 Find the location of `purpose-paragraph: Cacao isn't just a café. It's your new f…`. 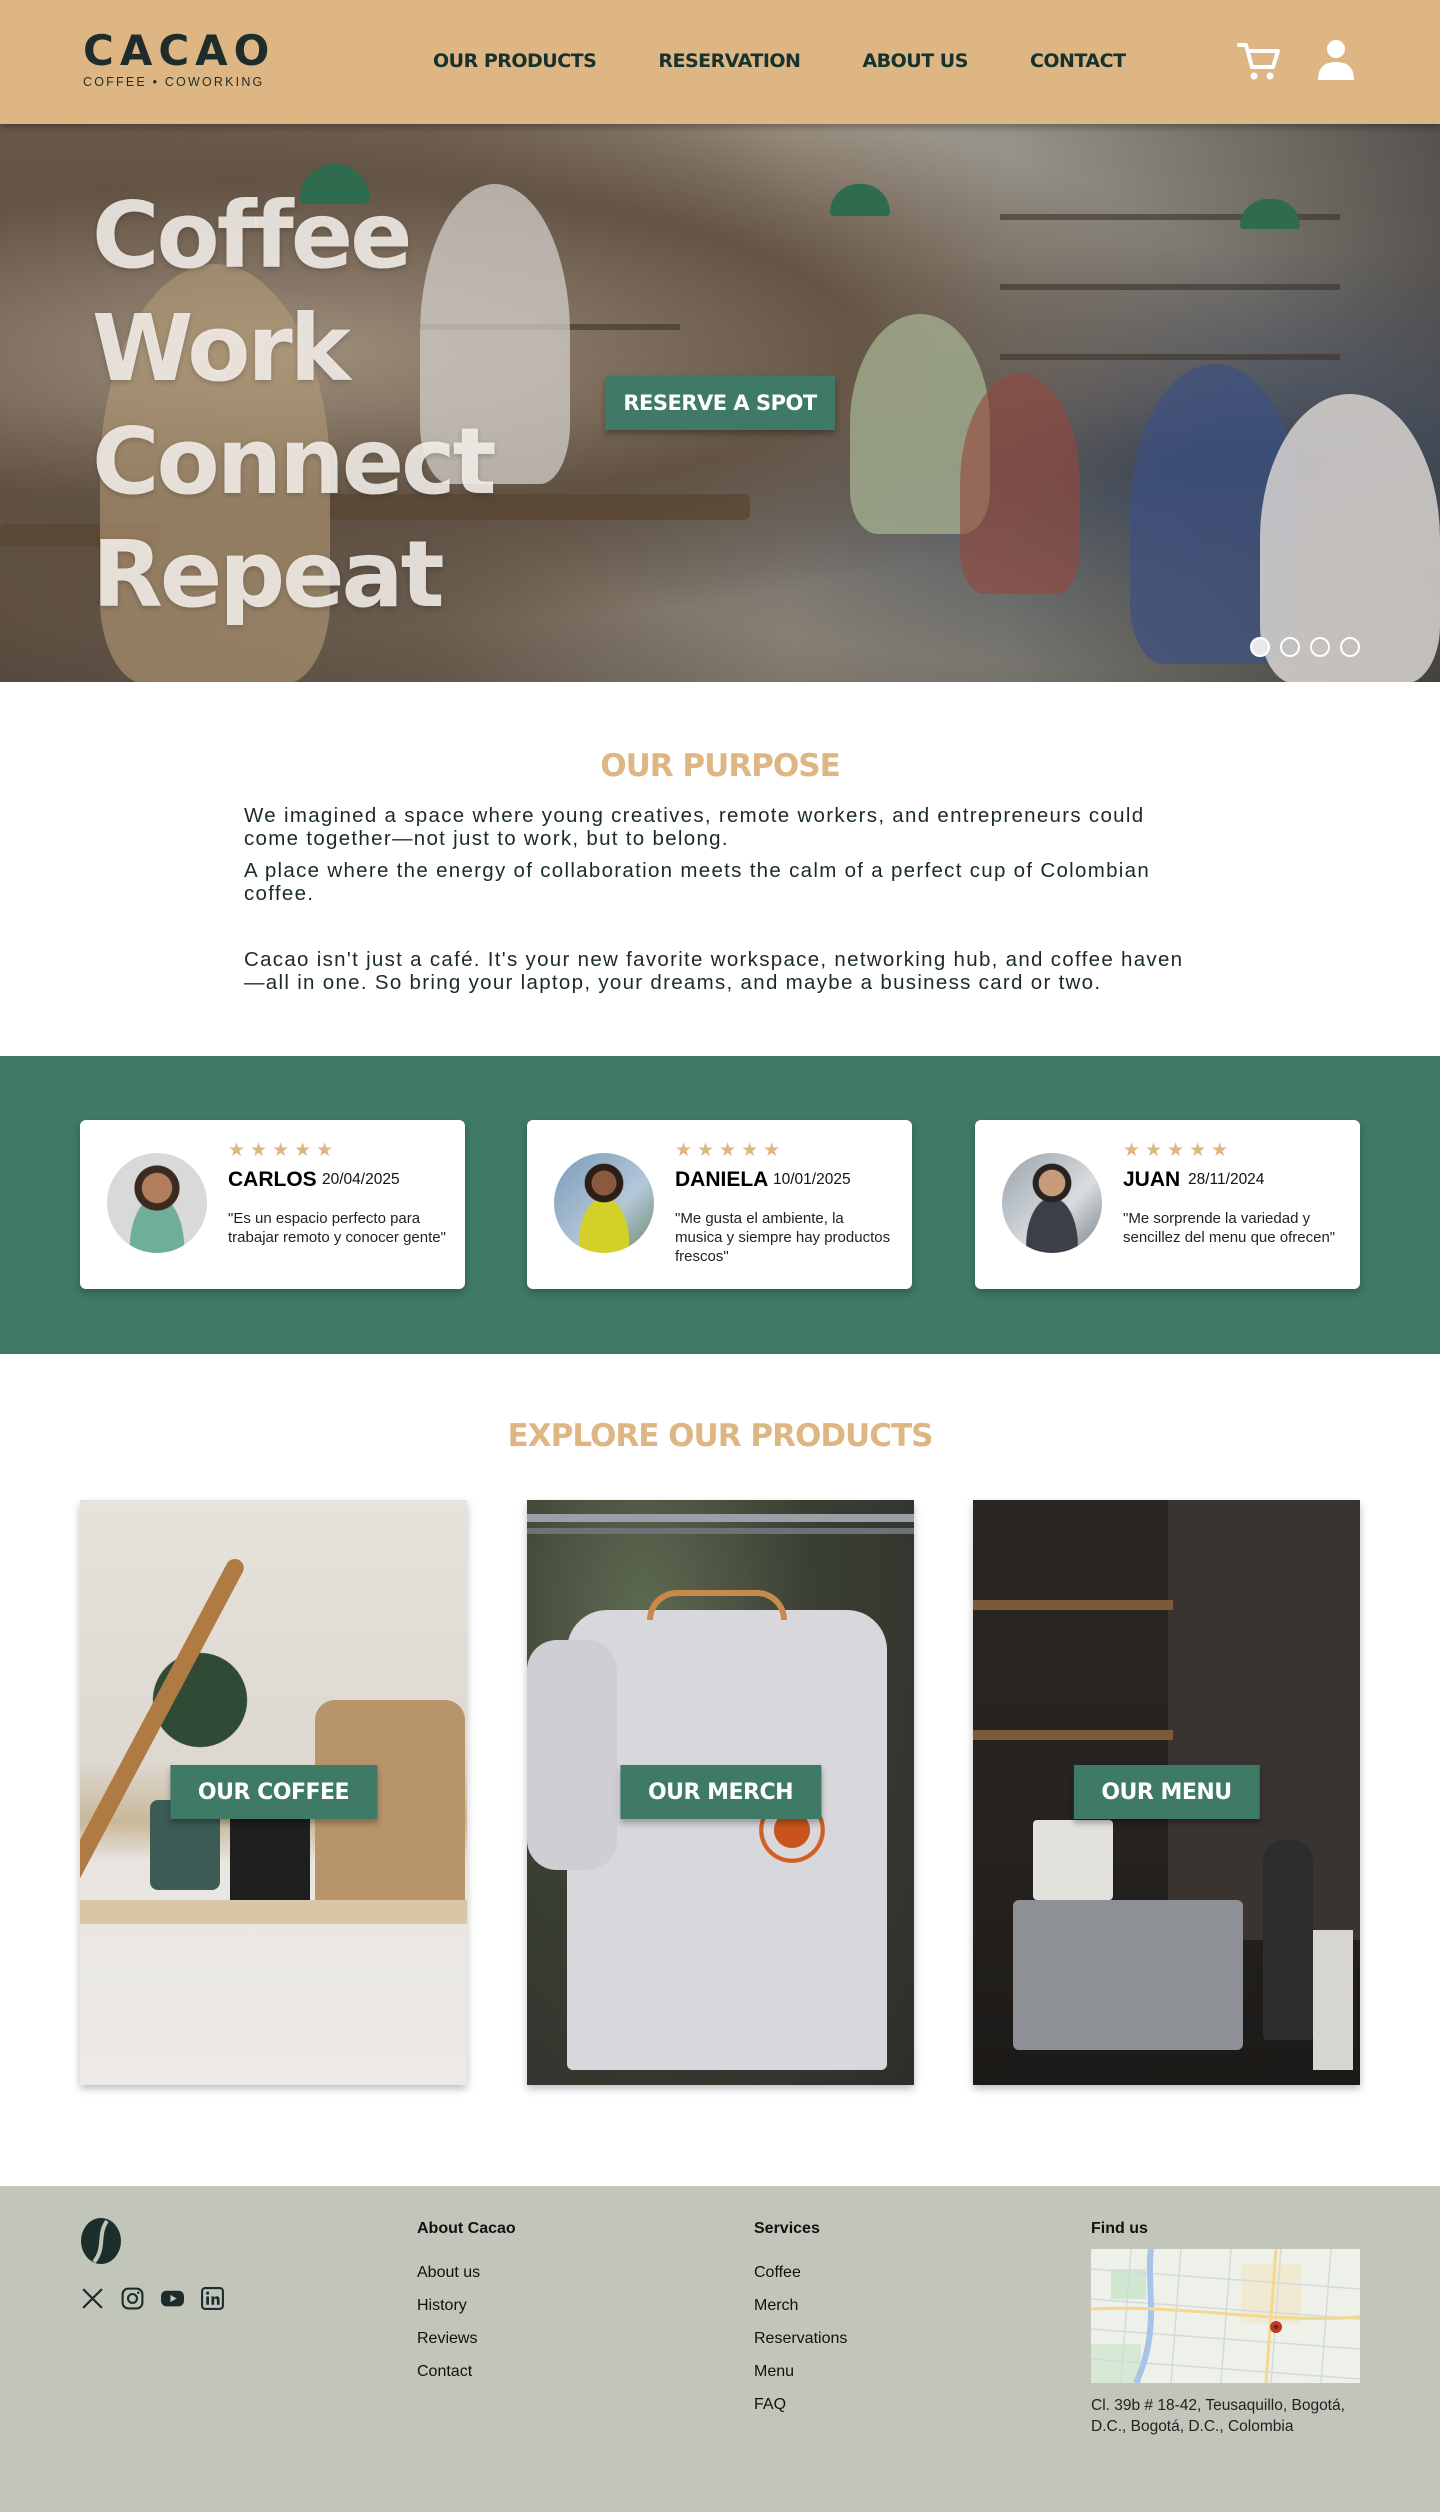

purpose-paragraph: Cacao isn't just a café. It's your new f… is located at coordinates (714, 971).